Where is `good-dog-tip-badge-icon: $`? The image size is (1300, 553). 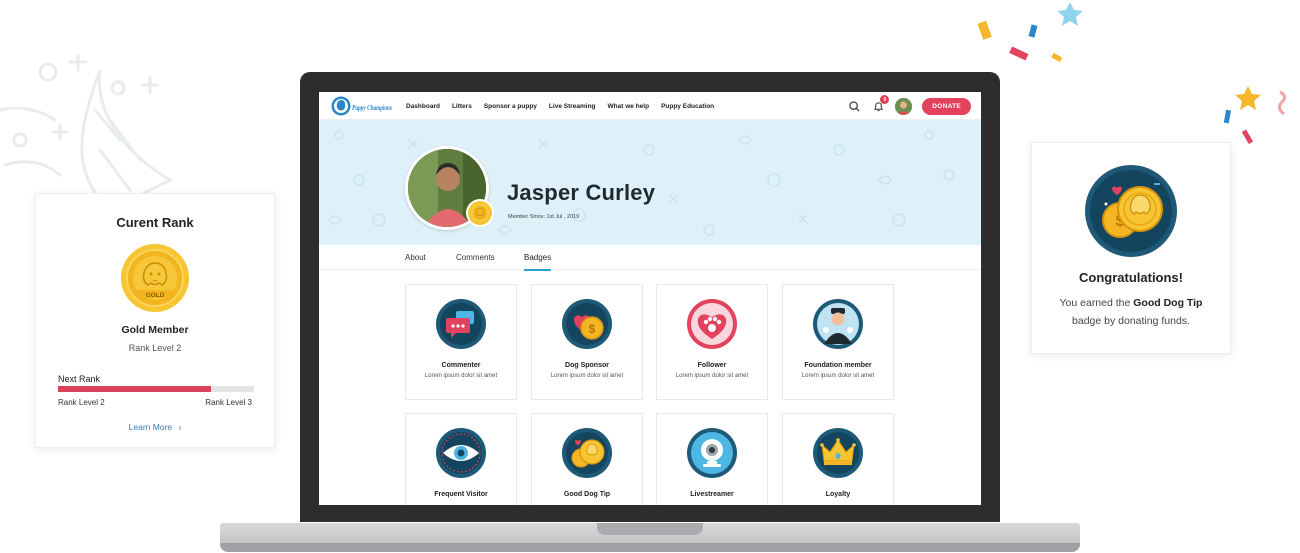 good-dog-tip-badge-icon: $ is located at coordinates (1131, 211).